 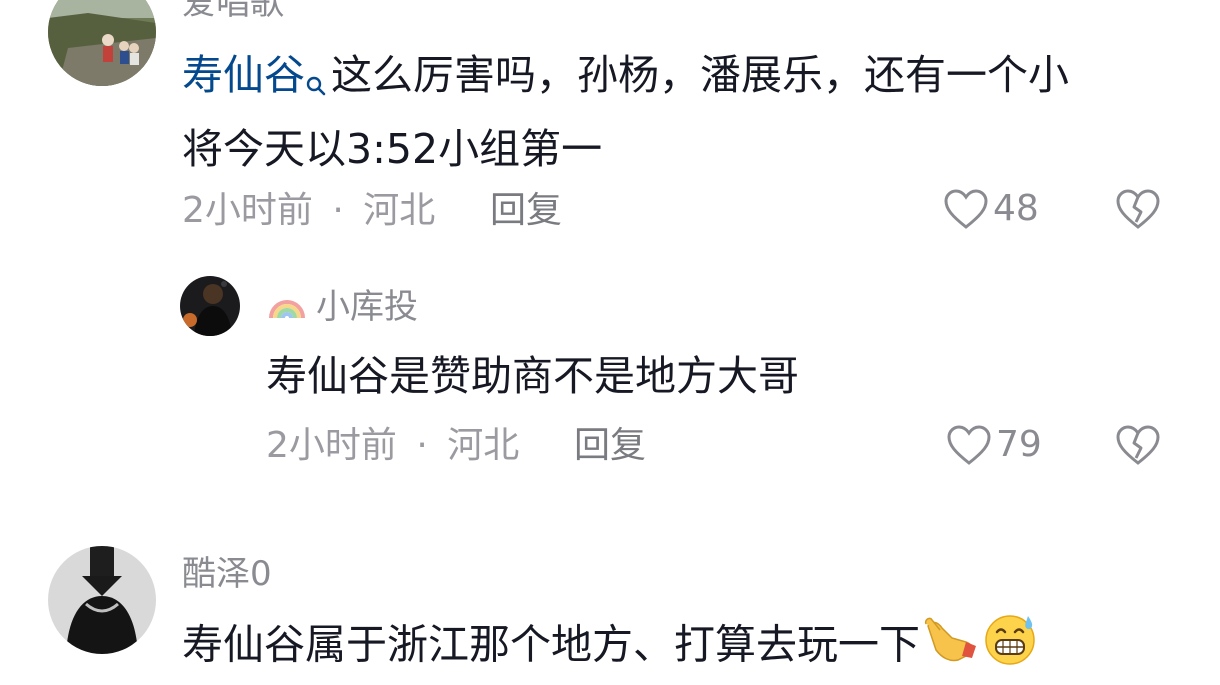 What do you see at coordinates (551, 644) in the screenshot?
I see `comment-text: 寿仙谷属于浙江那个地方、打算去玩一下` at bounding box center [551, 644].